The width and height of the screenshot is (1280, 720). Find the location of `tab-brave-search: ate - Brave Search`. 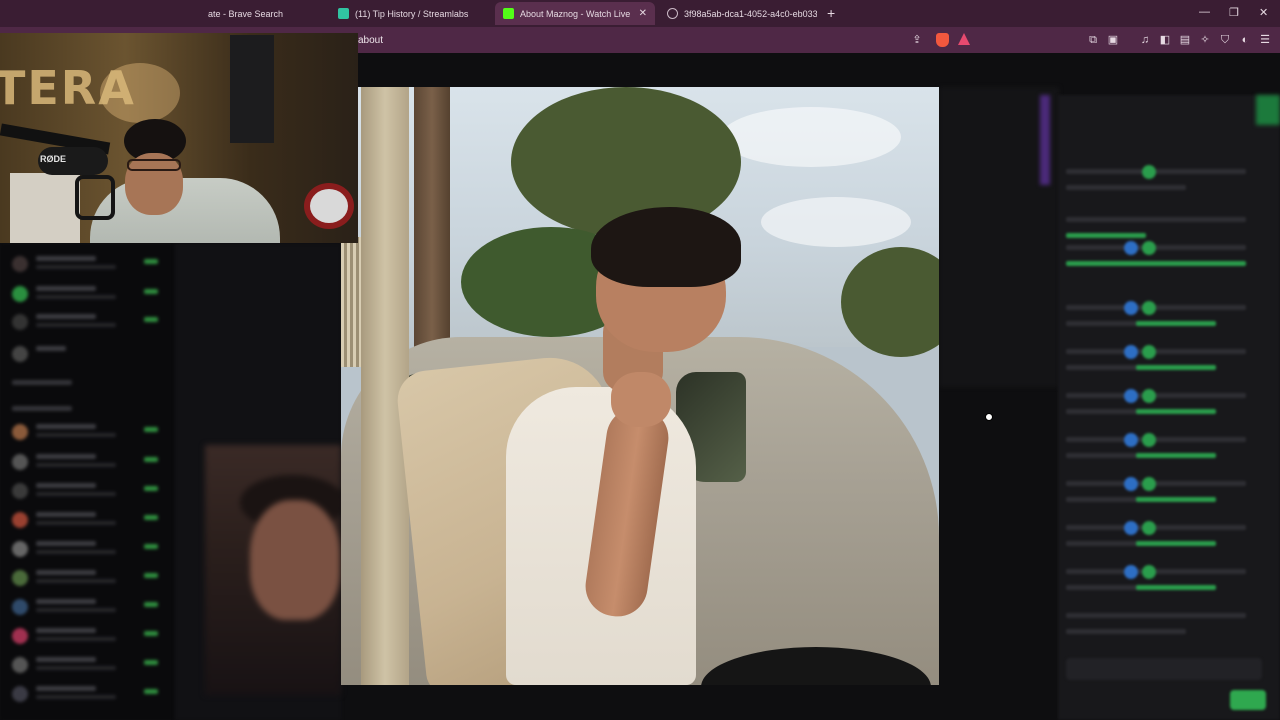

tab-brave-search: ate - Brave Search is located at coordinates (263, 13).